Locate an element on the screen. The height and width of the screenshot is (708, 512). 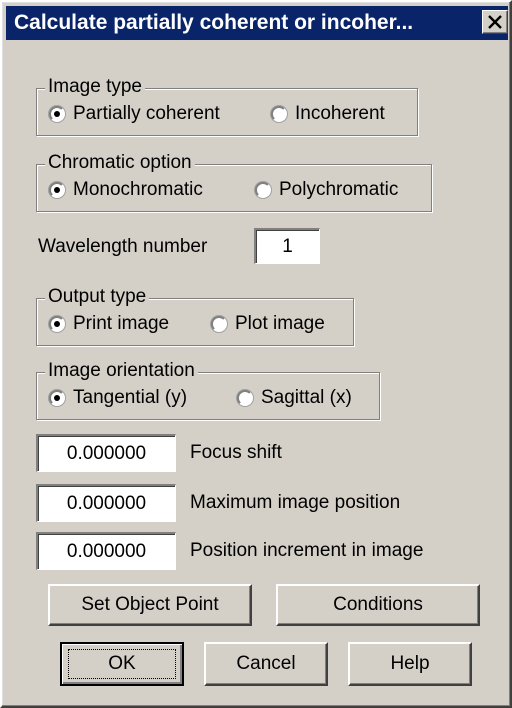
ok-button-label: OK is located at coordinates (122, 664).